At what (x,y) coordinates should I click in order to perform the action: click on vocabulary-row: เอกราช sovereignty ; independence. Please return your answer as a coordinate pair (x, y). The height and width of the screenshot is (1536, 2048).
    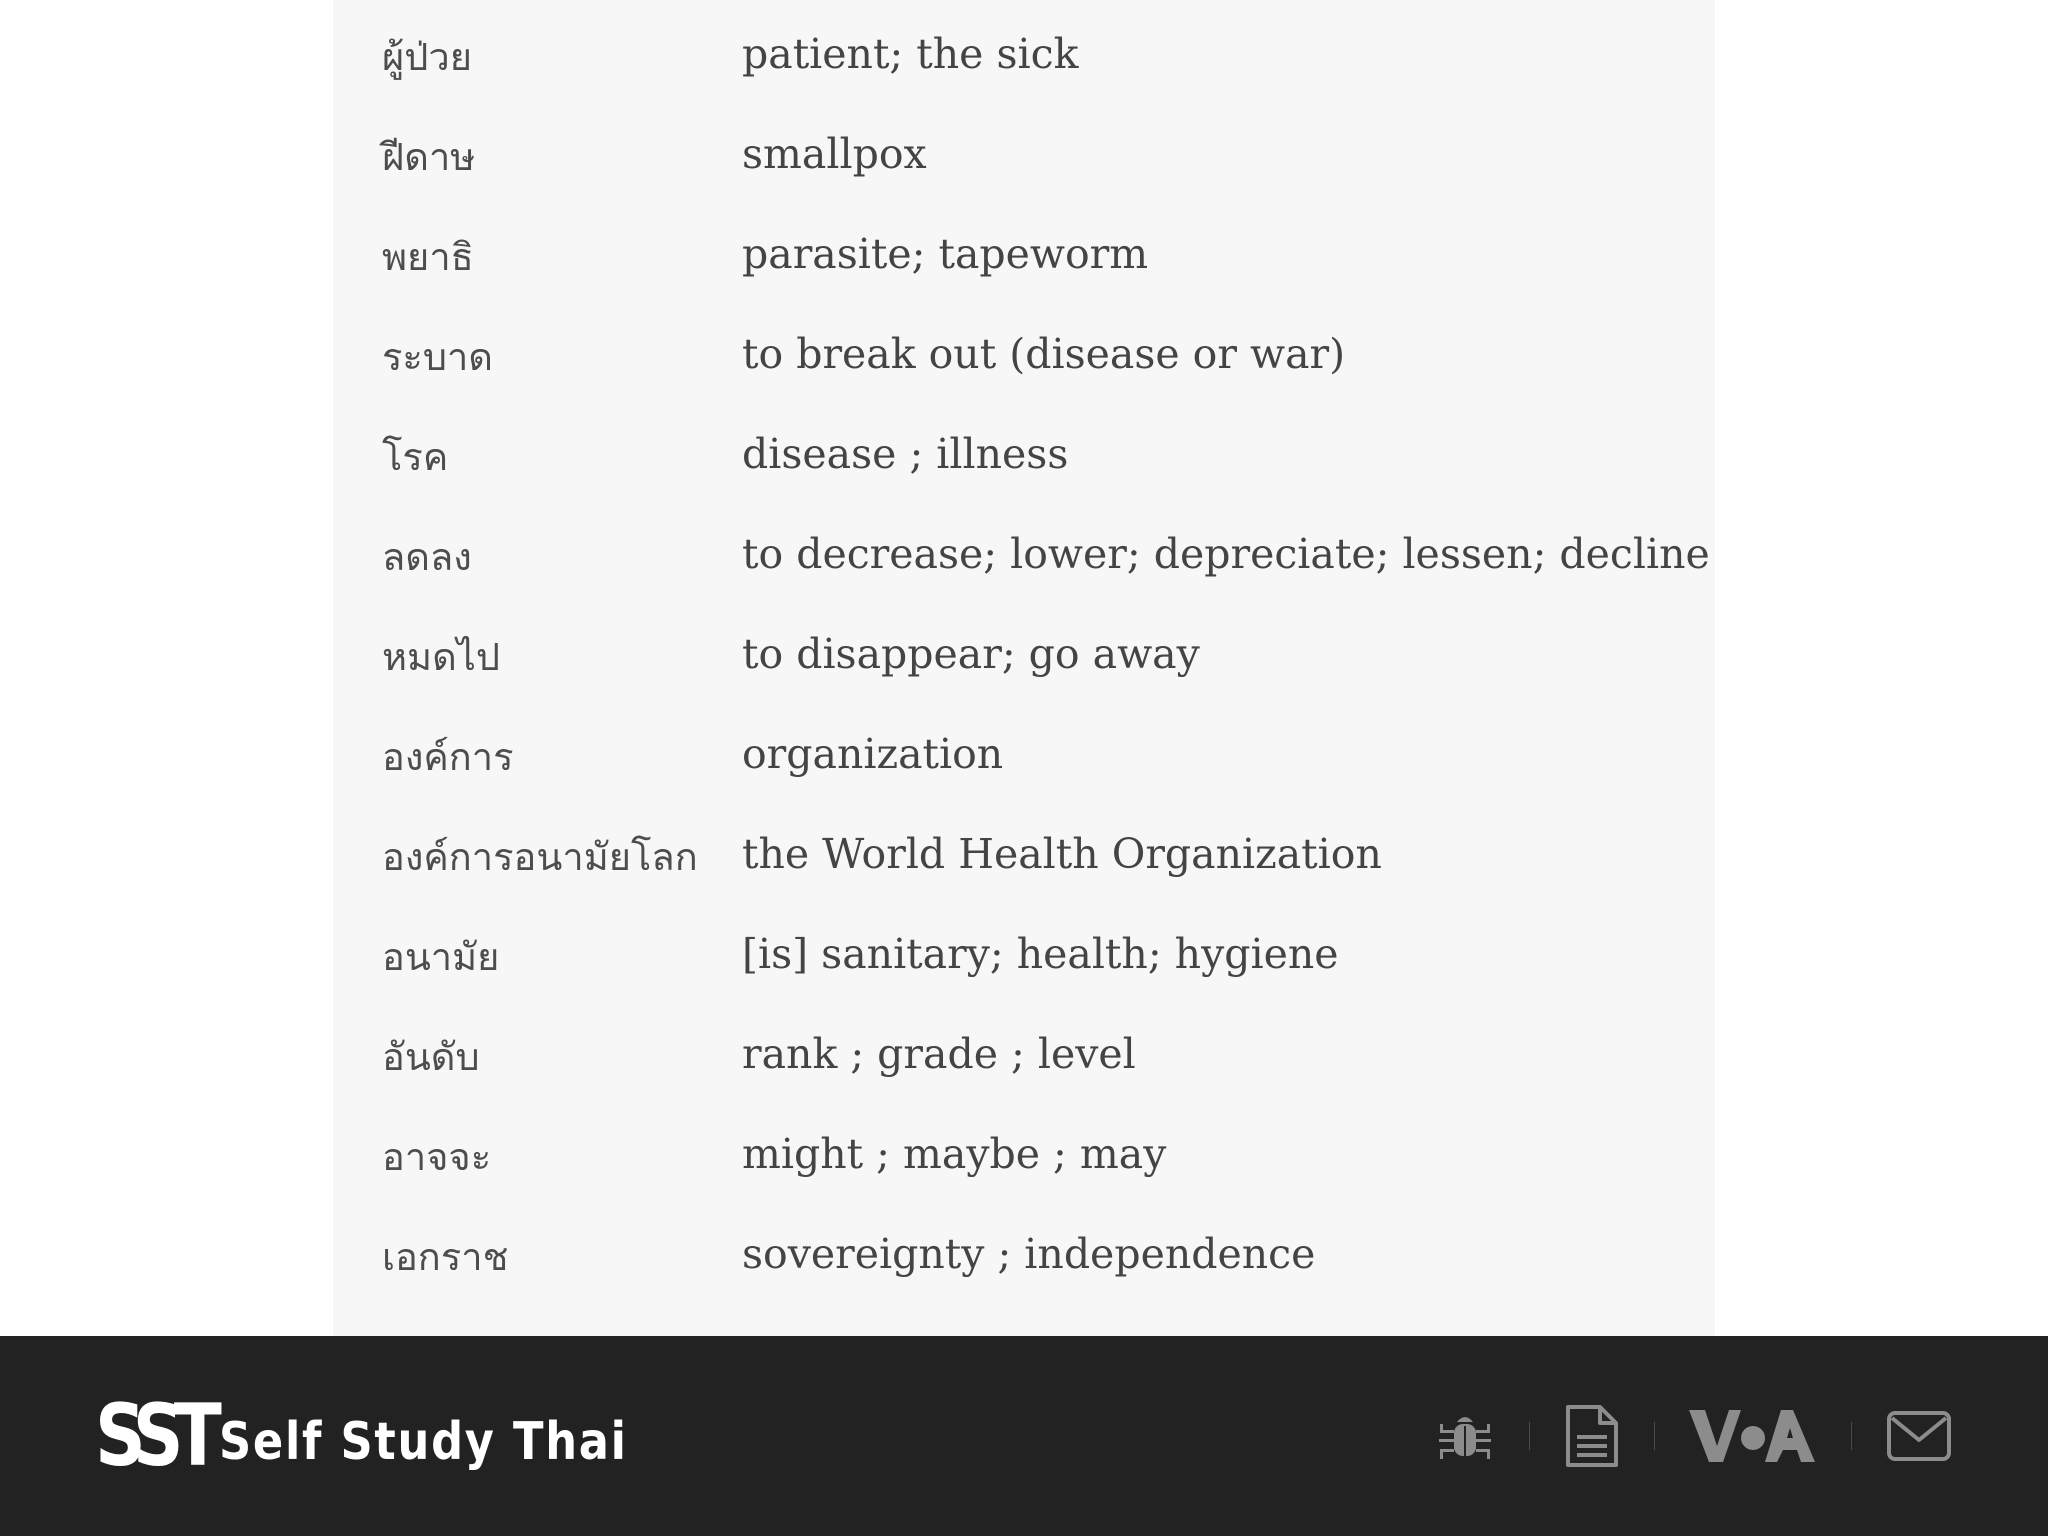
    Looking at the image, I should click on (1024, 1250).